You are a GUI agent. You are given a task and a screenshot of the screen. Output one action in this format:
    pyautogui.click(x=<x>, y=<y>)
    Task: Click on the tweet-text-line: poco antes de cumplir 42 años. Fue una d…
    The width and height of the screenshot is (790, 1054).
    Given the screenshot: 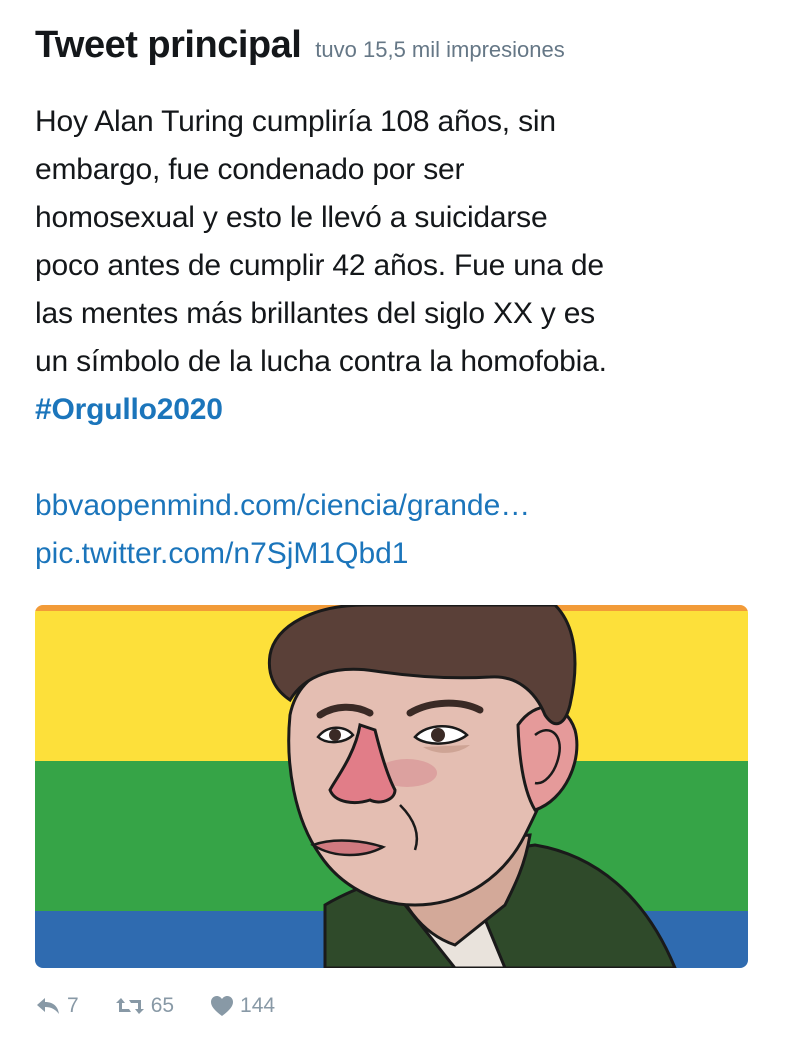 What is the action you would take?
    pyautogui.click(x=319, y=265)
    